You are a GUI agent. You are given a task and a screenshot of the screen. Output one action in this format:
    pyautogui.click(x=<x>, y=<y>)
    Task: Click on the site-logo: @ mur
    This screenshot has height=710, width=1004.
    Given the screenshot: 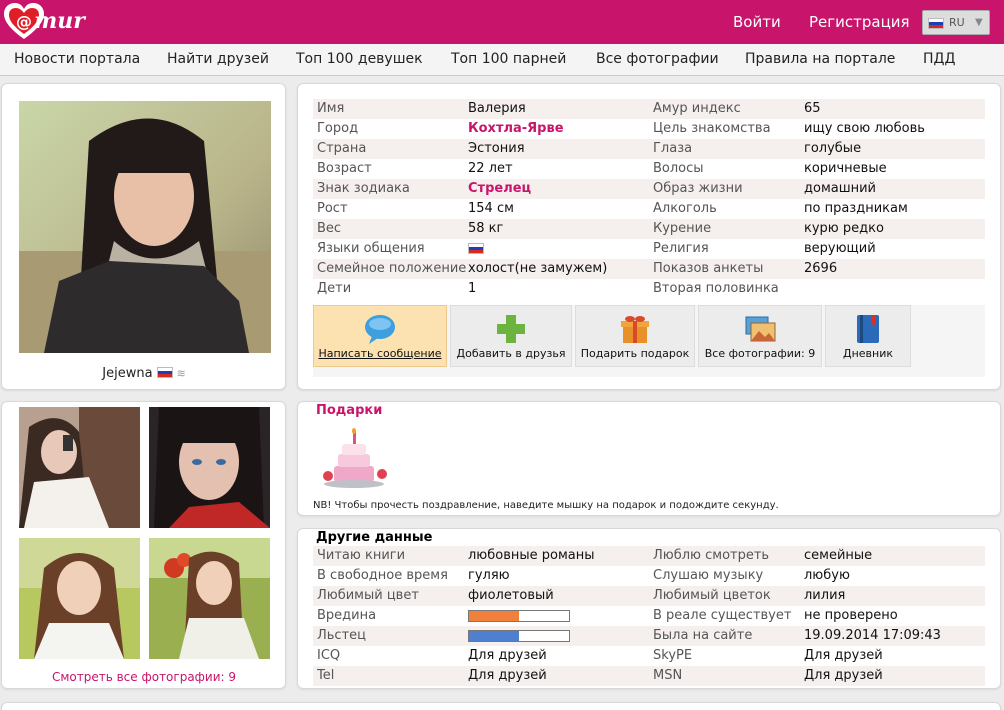 What is the action you would take?
    pyautogui.click(x=44, y=22)
    